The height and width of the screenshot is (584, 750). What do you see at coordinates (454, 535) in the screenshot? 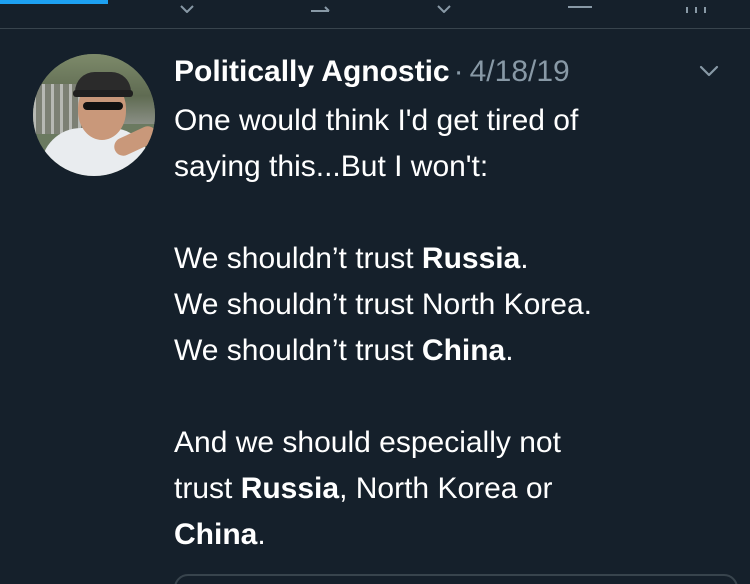
I see `tweet-line: China.` at bounding box center [454, 535].